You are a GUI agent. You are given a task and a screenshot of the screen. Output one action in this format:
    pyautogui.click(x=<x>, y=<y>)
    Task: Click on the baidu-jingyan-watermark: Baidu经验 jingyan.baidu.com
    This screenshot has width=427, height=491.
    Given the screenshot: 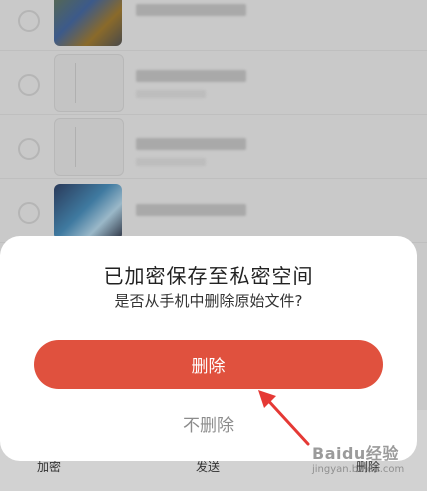 What is the action you would take?
    pyautogui.click(x=368, y=462)
    